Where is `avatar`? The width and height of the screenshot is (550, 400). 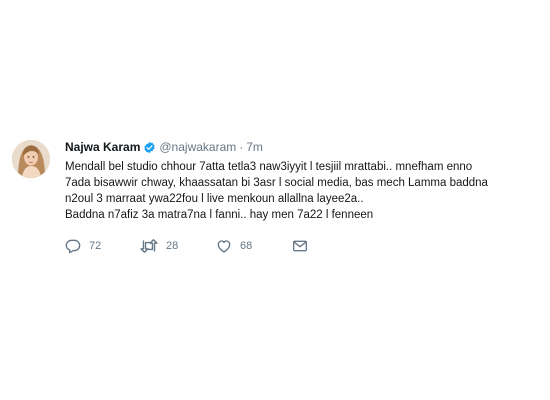
avatar is located at coordinates (31, 159).